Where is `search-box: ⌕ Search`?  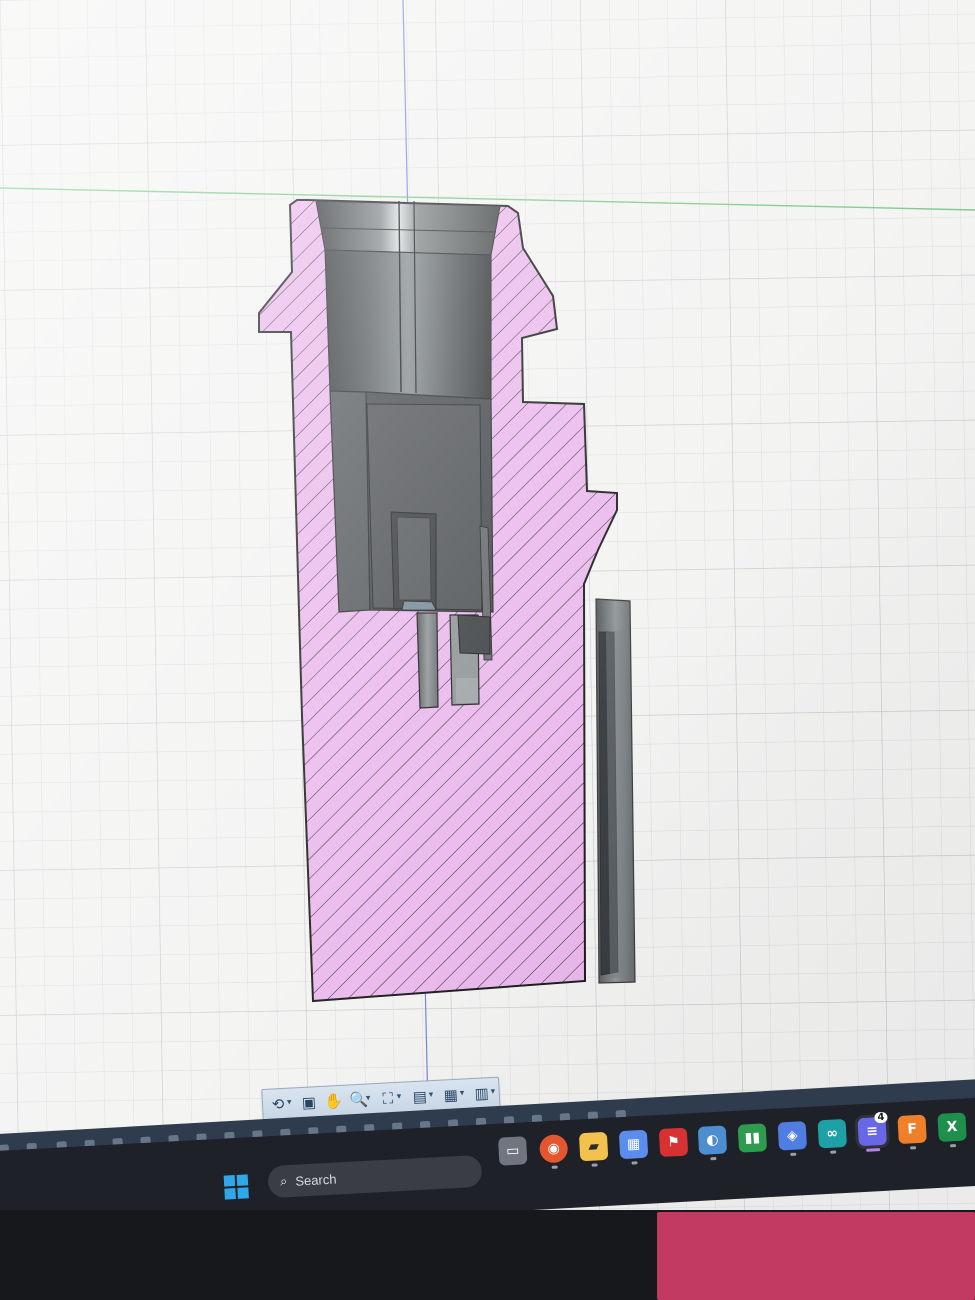 search-box: ⌕ Search is located at coordinates (375, 1176).